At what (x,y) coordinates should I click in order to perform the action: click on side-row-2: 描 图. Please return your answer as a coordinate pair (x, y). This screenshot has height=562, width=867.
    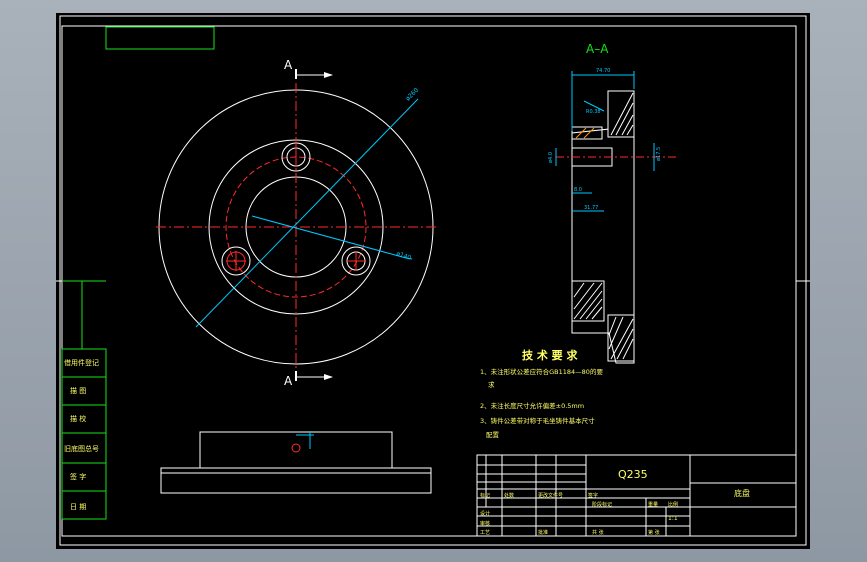
    Looking at the image, I should click on (78, 390).